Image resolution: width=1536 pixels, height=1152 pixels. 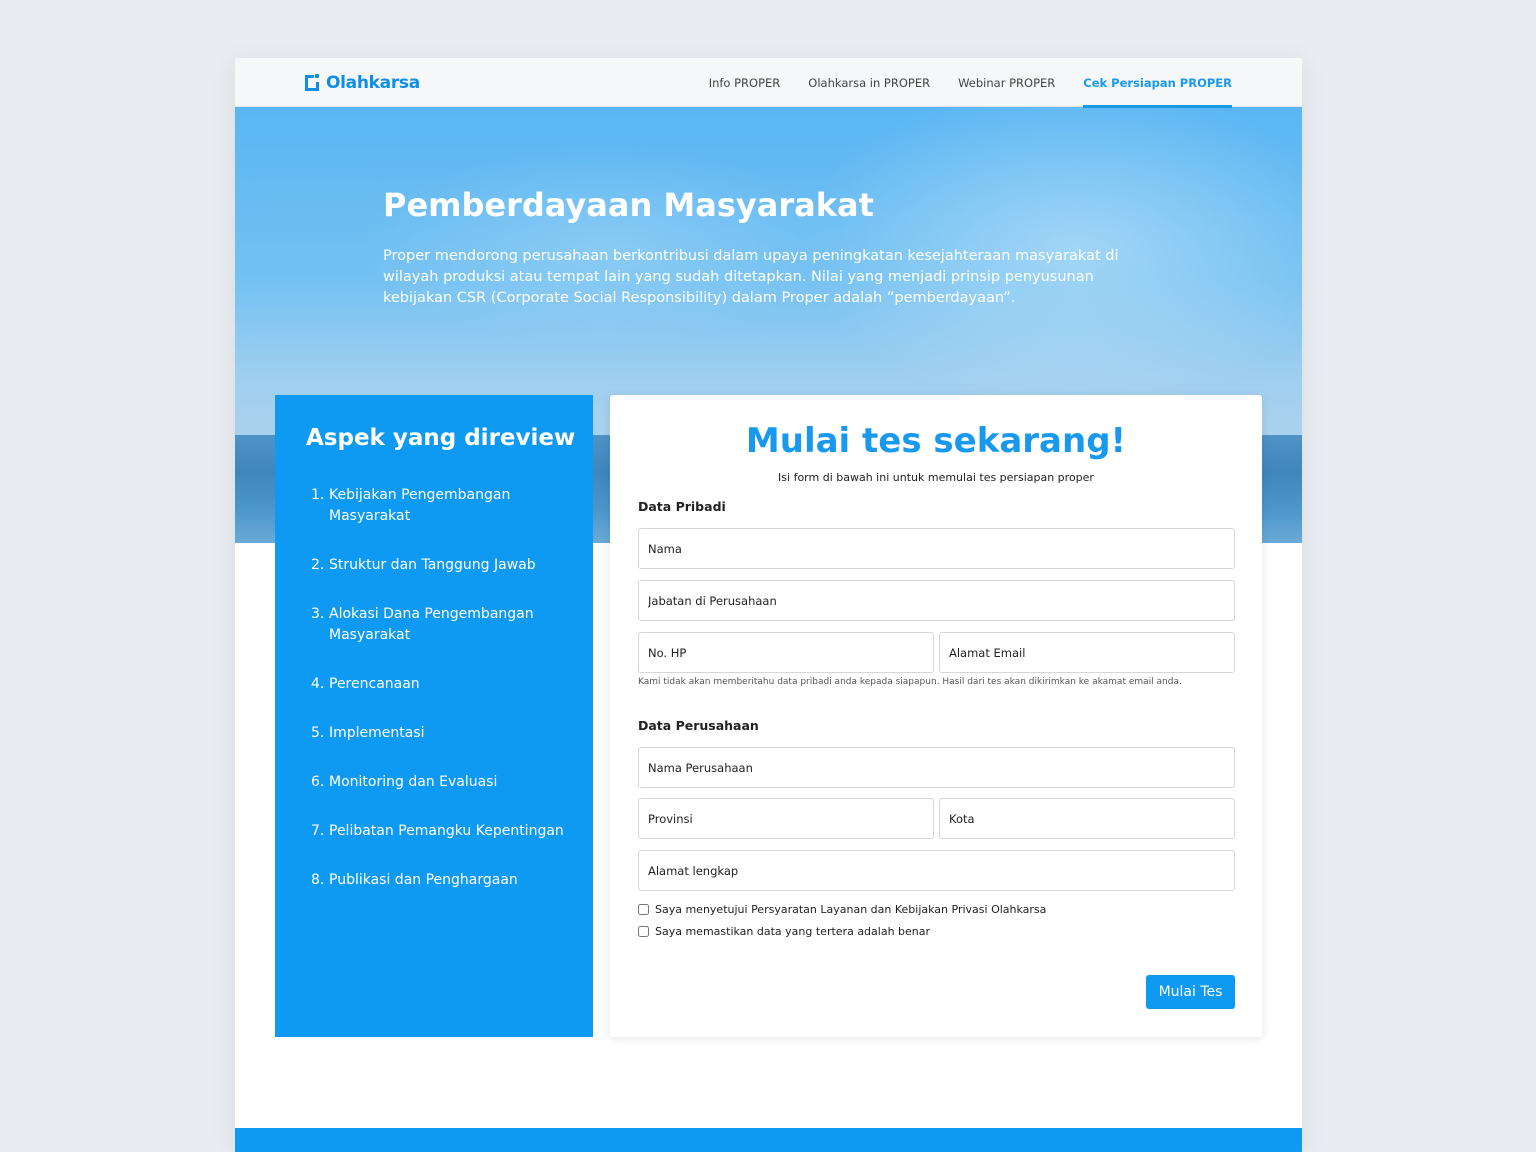 I want to click on aspect-item-number: 2., so click(x=318, y=565).